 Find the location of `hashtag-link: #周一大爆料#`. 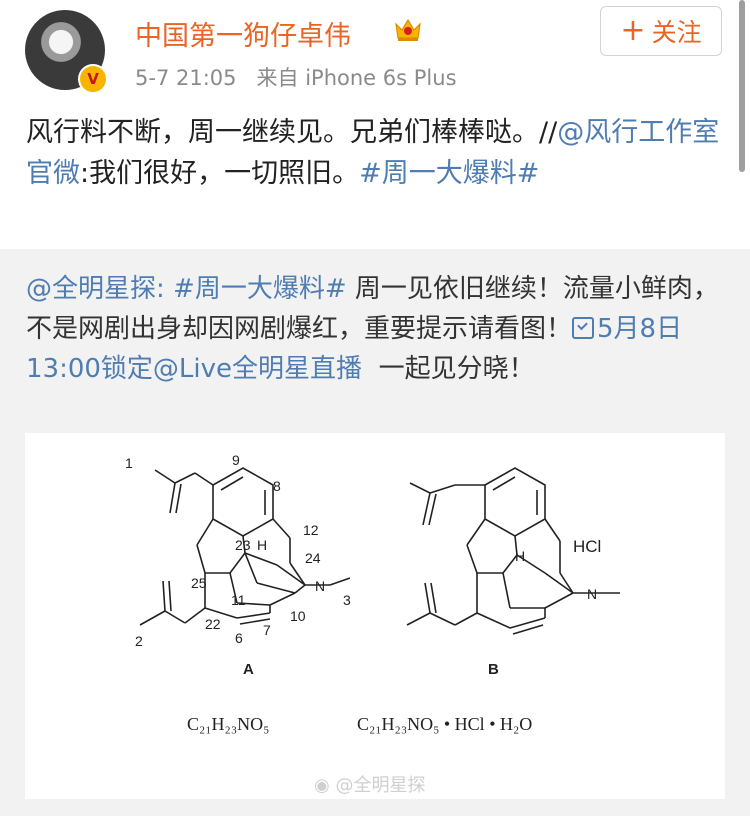

hashtag-link: #周一大爆料# is located at coordinates (449, 173).